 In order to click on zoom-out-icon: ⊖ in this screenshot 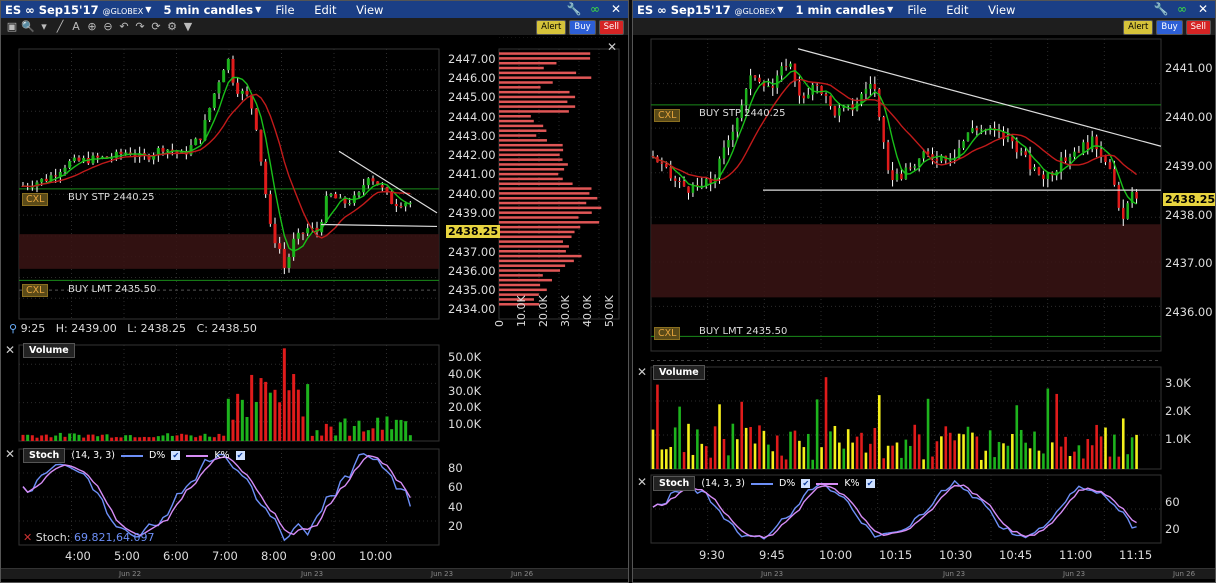, I will do `click(108, 27)`.